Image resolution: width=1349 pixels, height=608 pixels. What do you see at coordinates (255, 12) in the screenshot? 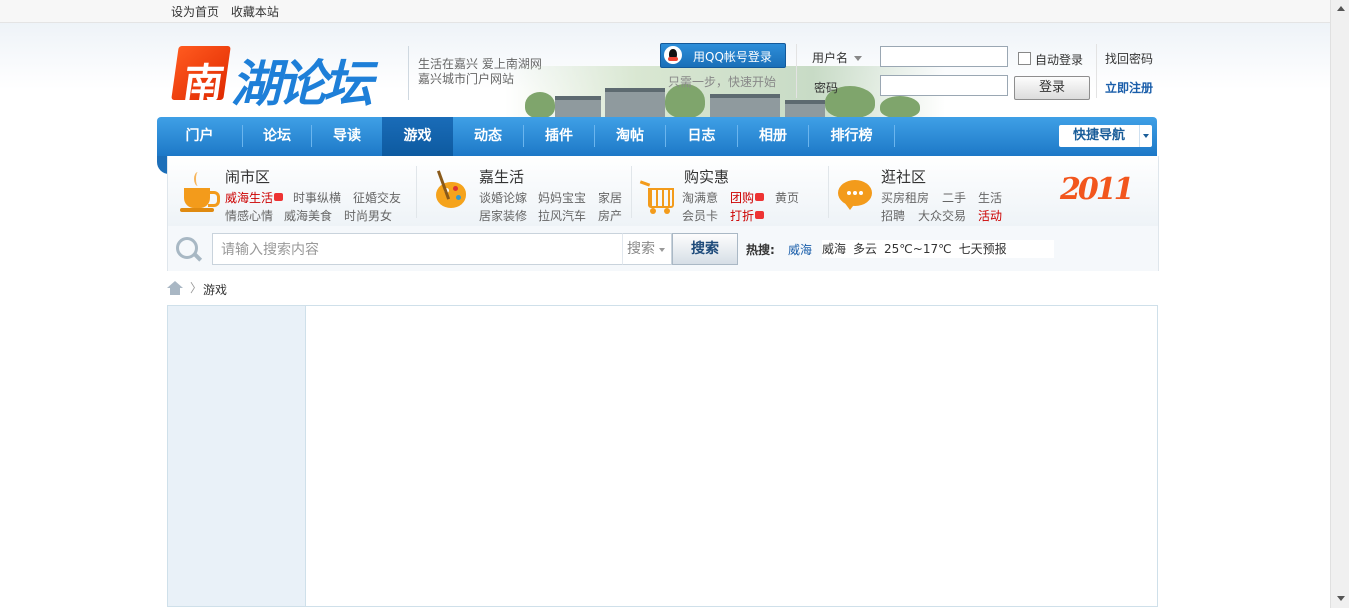
I see `bookmark-link: 收藏本站` at bounding box center [255, 12].